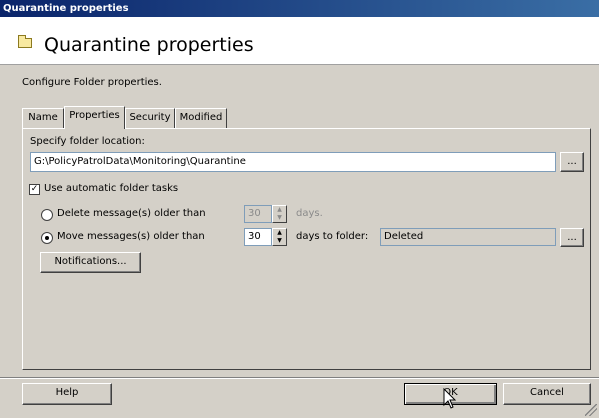 This screenshot has height=418, width=599. What do you see at coordinates (47, 215) in the screenshot?
I see `delete-option-radio` at bounding box center [47, 215].